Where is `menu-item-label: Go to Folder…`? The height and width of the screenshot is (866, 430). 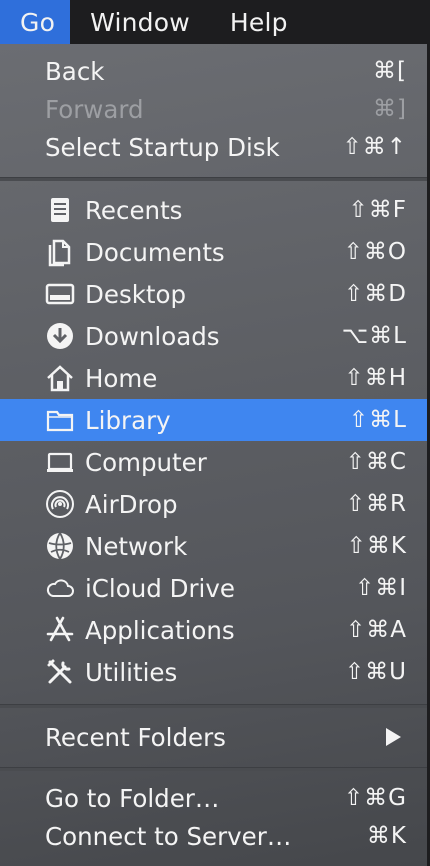
menu-item-label: Go to Folder… is located at coordinates (132, 798).